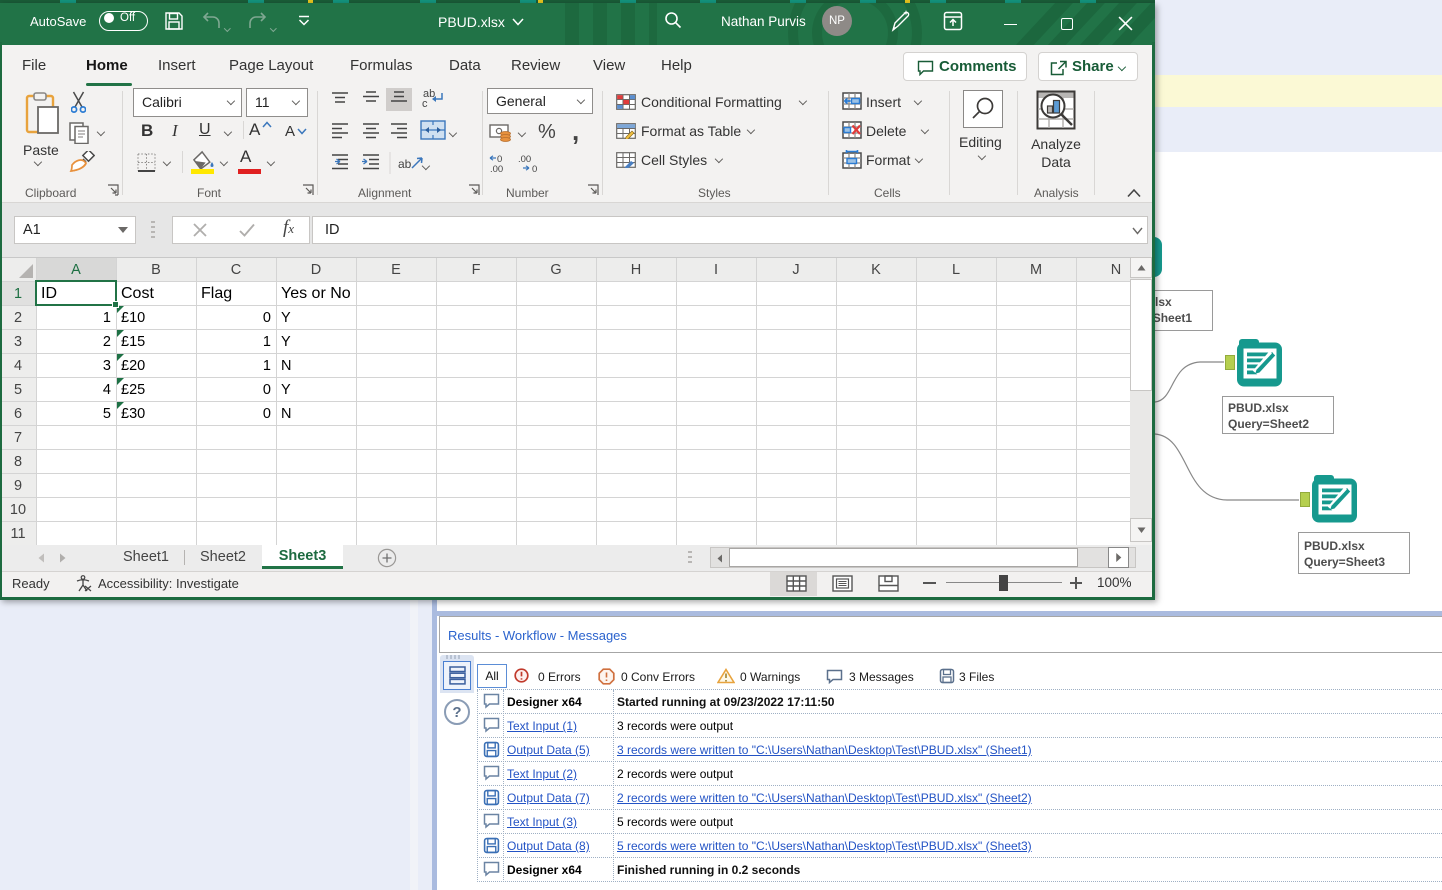 The height and width of the screenshot is (890, 1442). Describe the element at coordinates (876, 270) in the screenshot. I see `svg-text: K` at that location.